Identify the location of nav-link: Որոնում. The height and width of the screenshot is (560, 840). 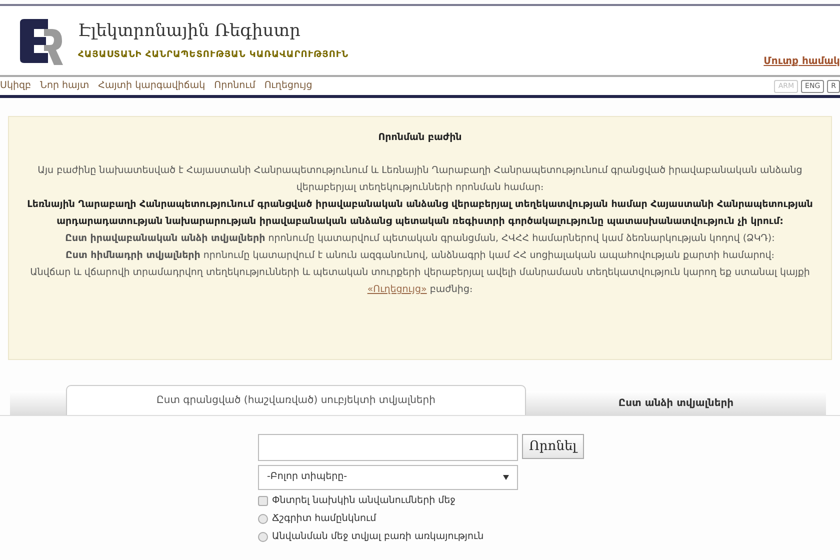
(235, 86).